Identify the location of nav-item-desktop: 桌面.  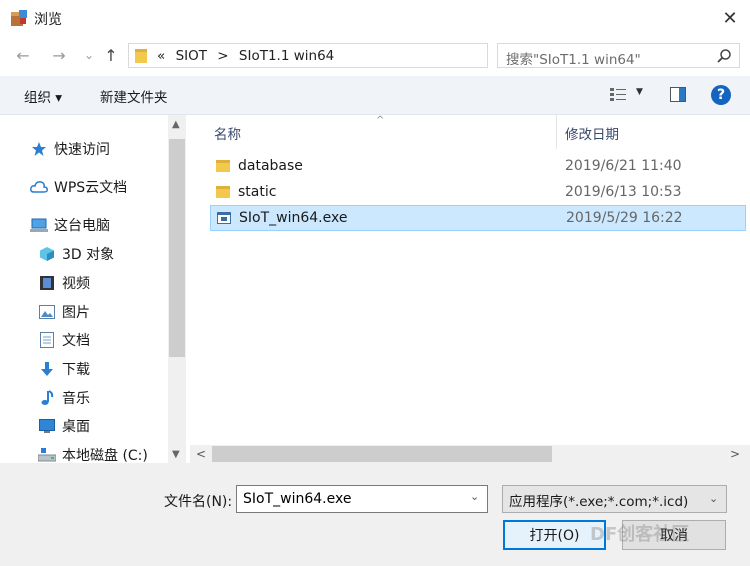
(64, 426).